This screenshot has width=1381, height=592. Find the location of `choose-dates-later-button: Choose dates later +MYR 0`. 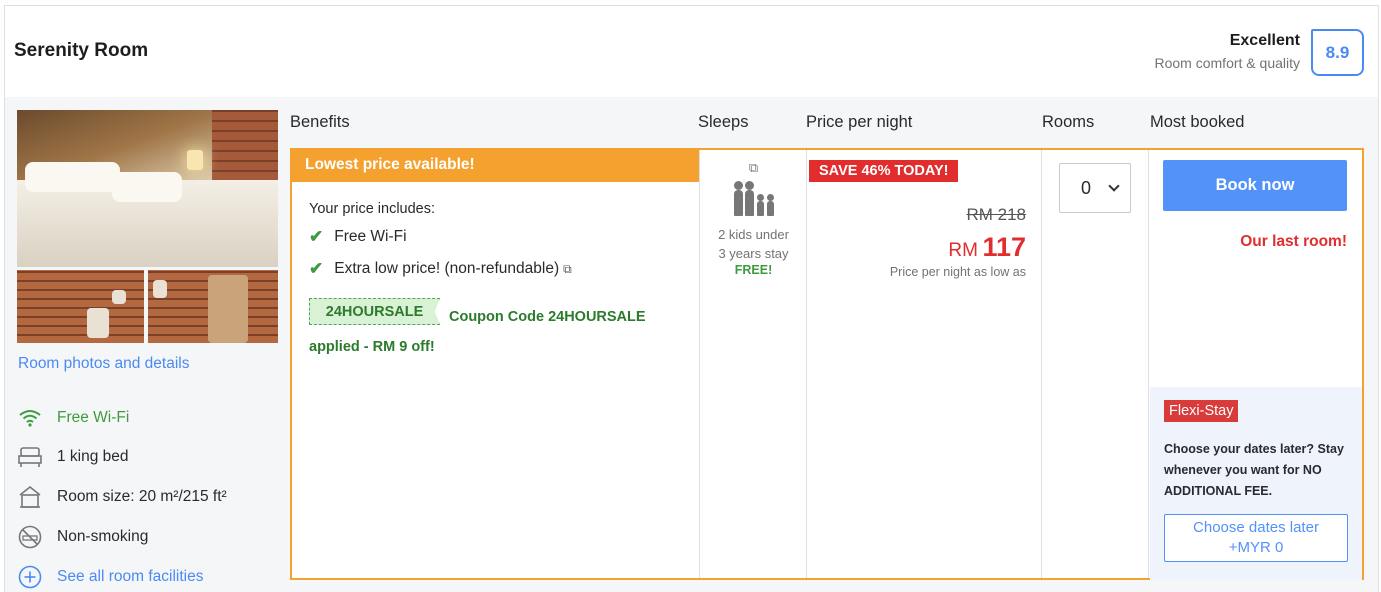

choose-dates-later-button: Choose dates later +MYR 0 is located at coordinates (1256, 538).